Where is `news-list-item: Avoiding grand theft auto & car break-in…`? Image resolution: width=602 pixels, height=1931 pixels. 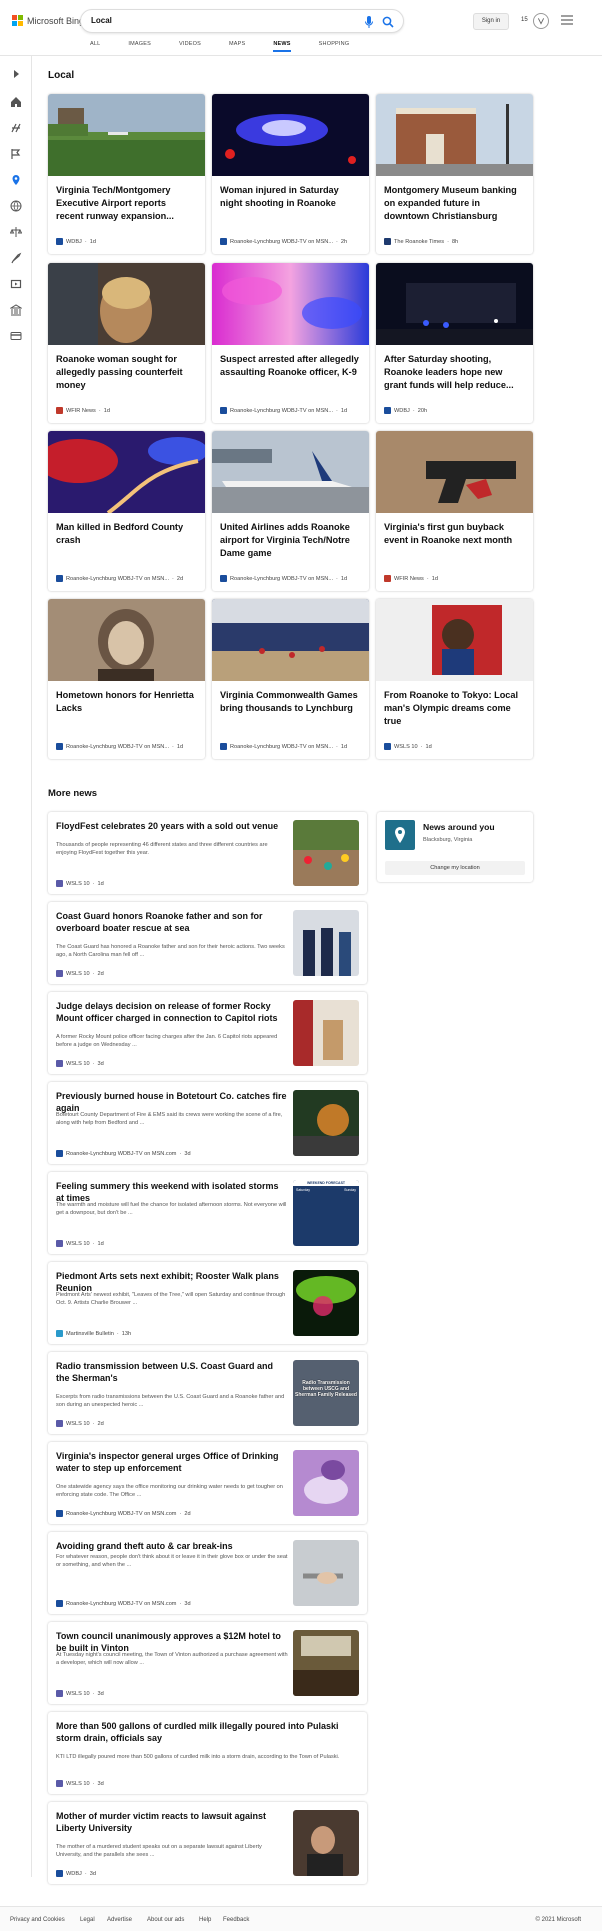
news-list-item: Avoiding grand theft auto & car break-in… is located at coordinates (207, 1573).